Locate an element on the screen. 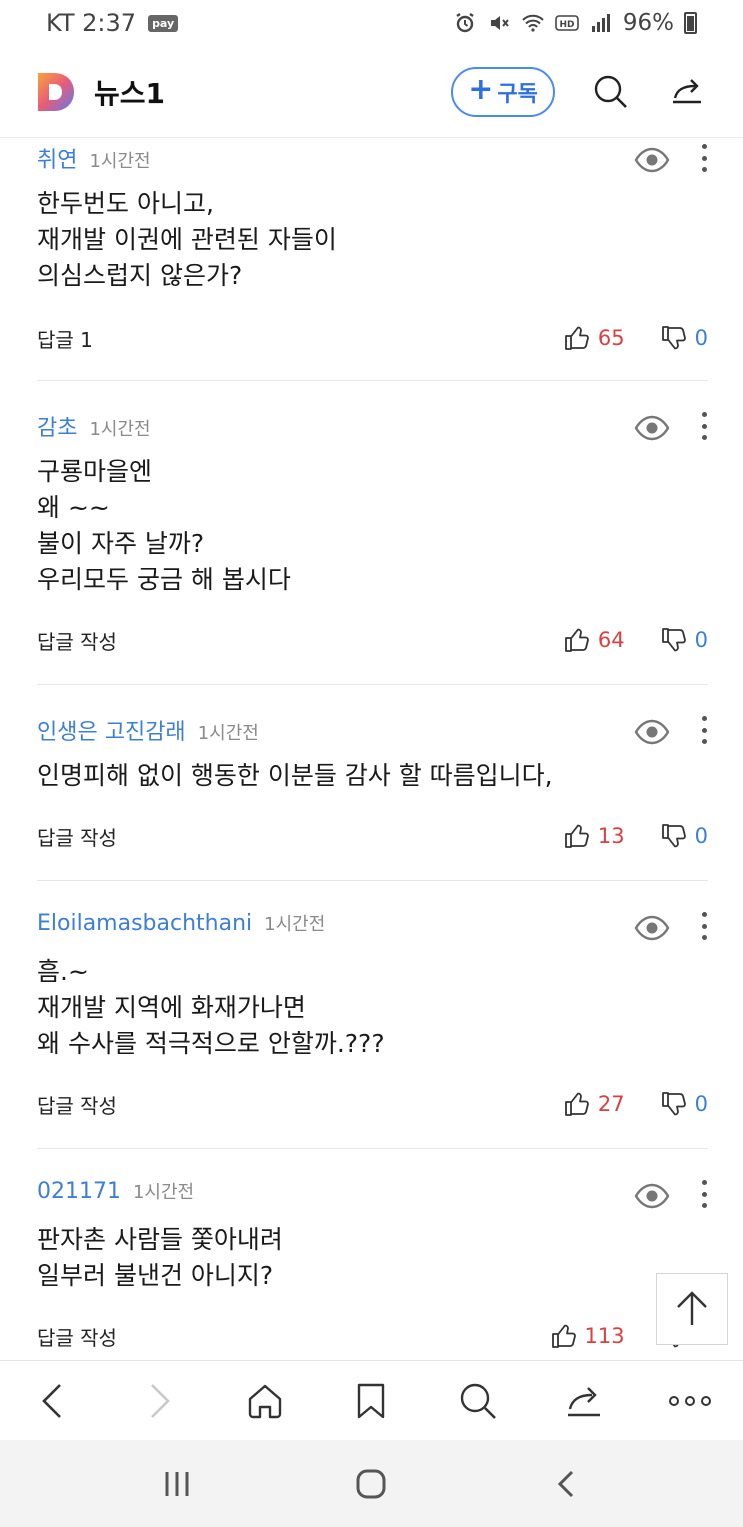  system-navigation-bar is located at coordinates (371, 1483).